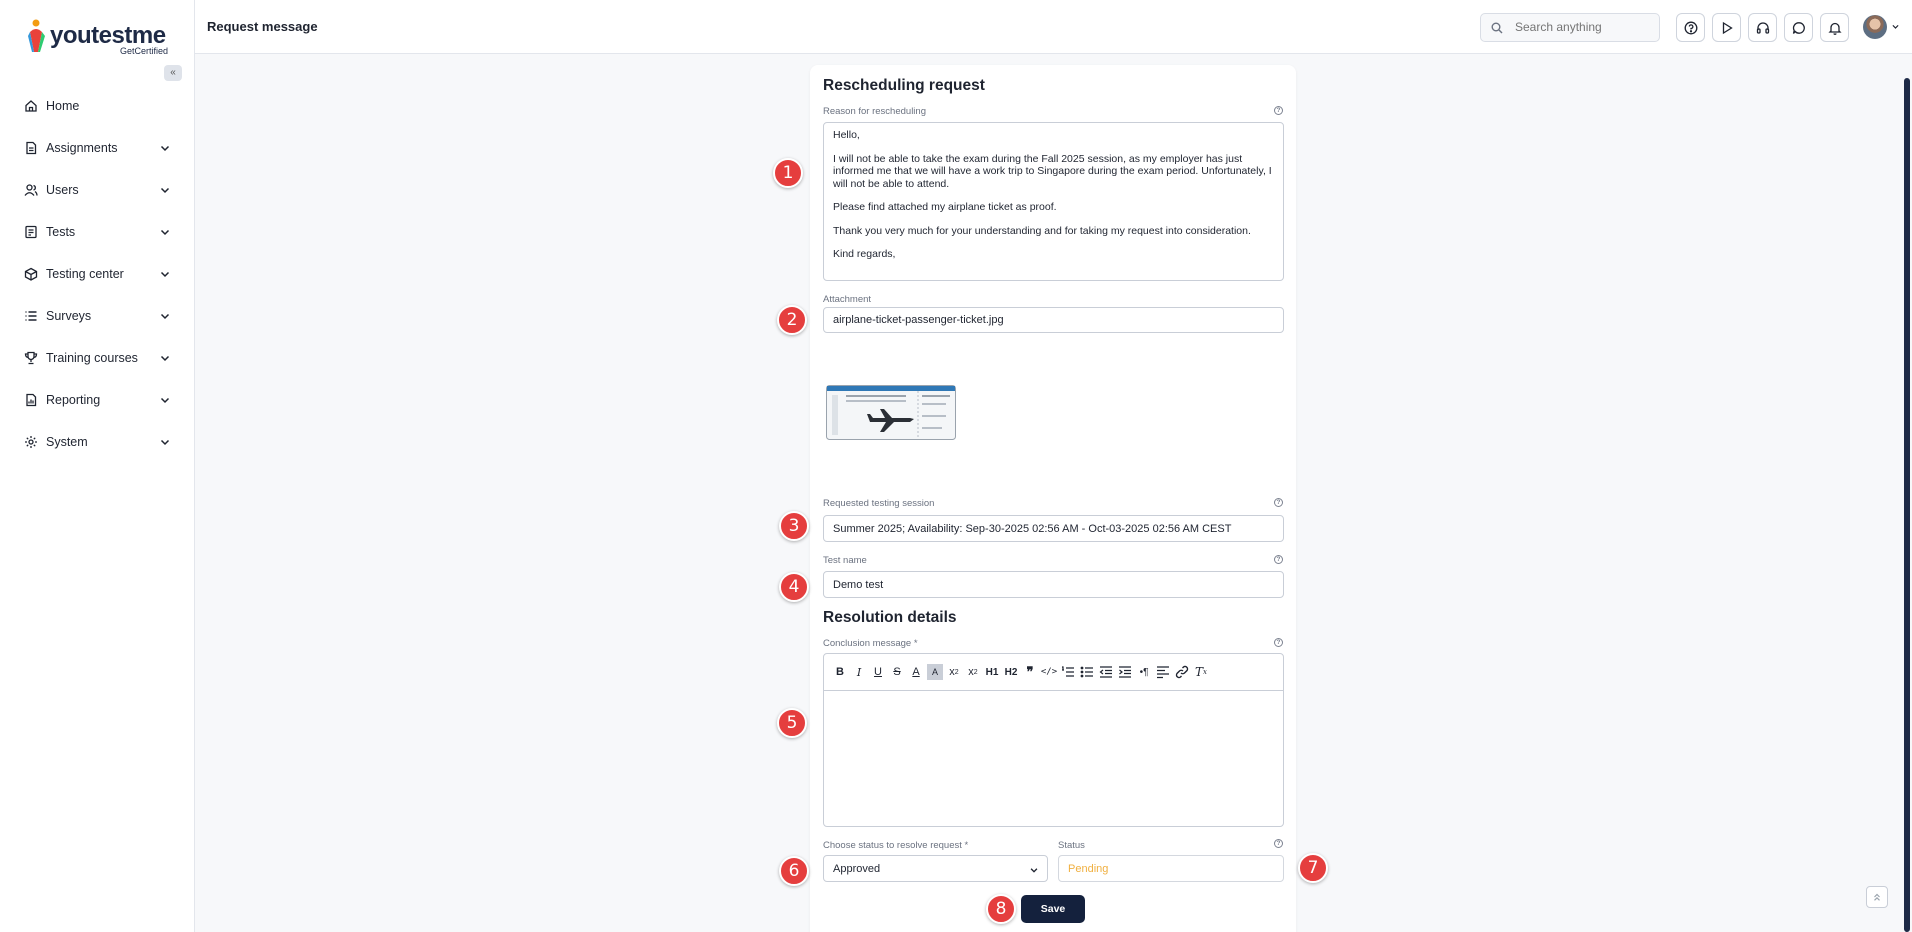  I want to click on sidebar-item-users: Users, so click(97, 190).